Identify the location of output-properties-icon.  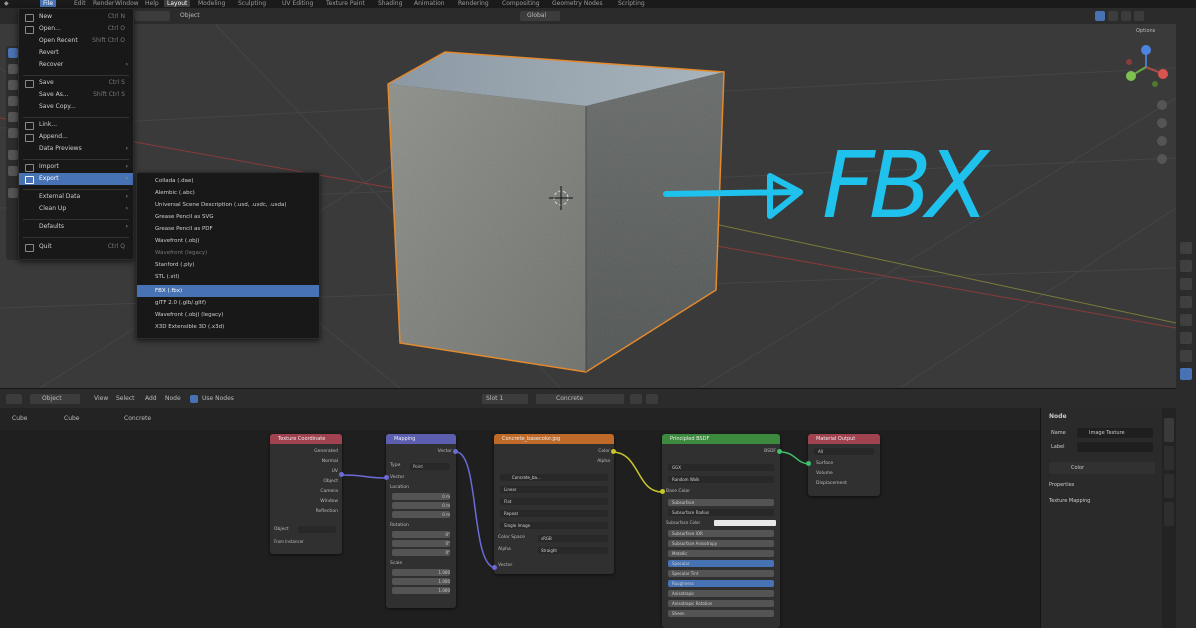
(1186, 284).